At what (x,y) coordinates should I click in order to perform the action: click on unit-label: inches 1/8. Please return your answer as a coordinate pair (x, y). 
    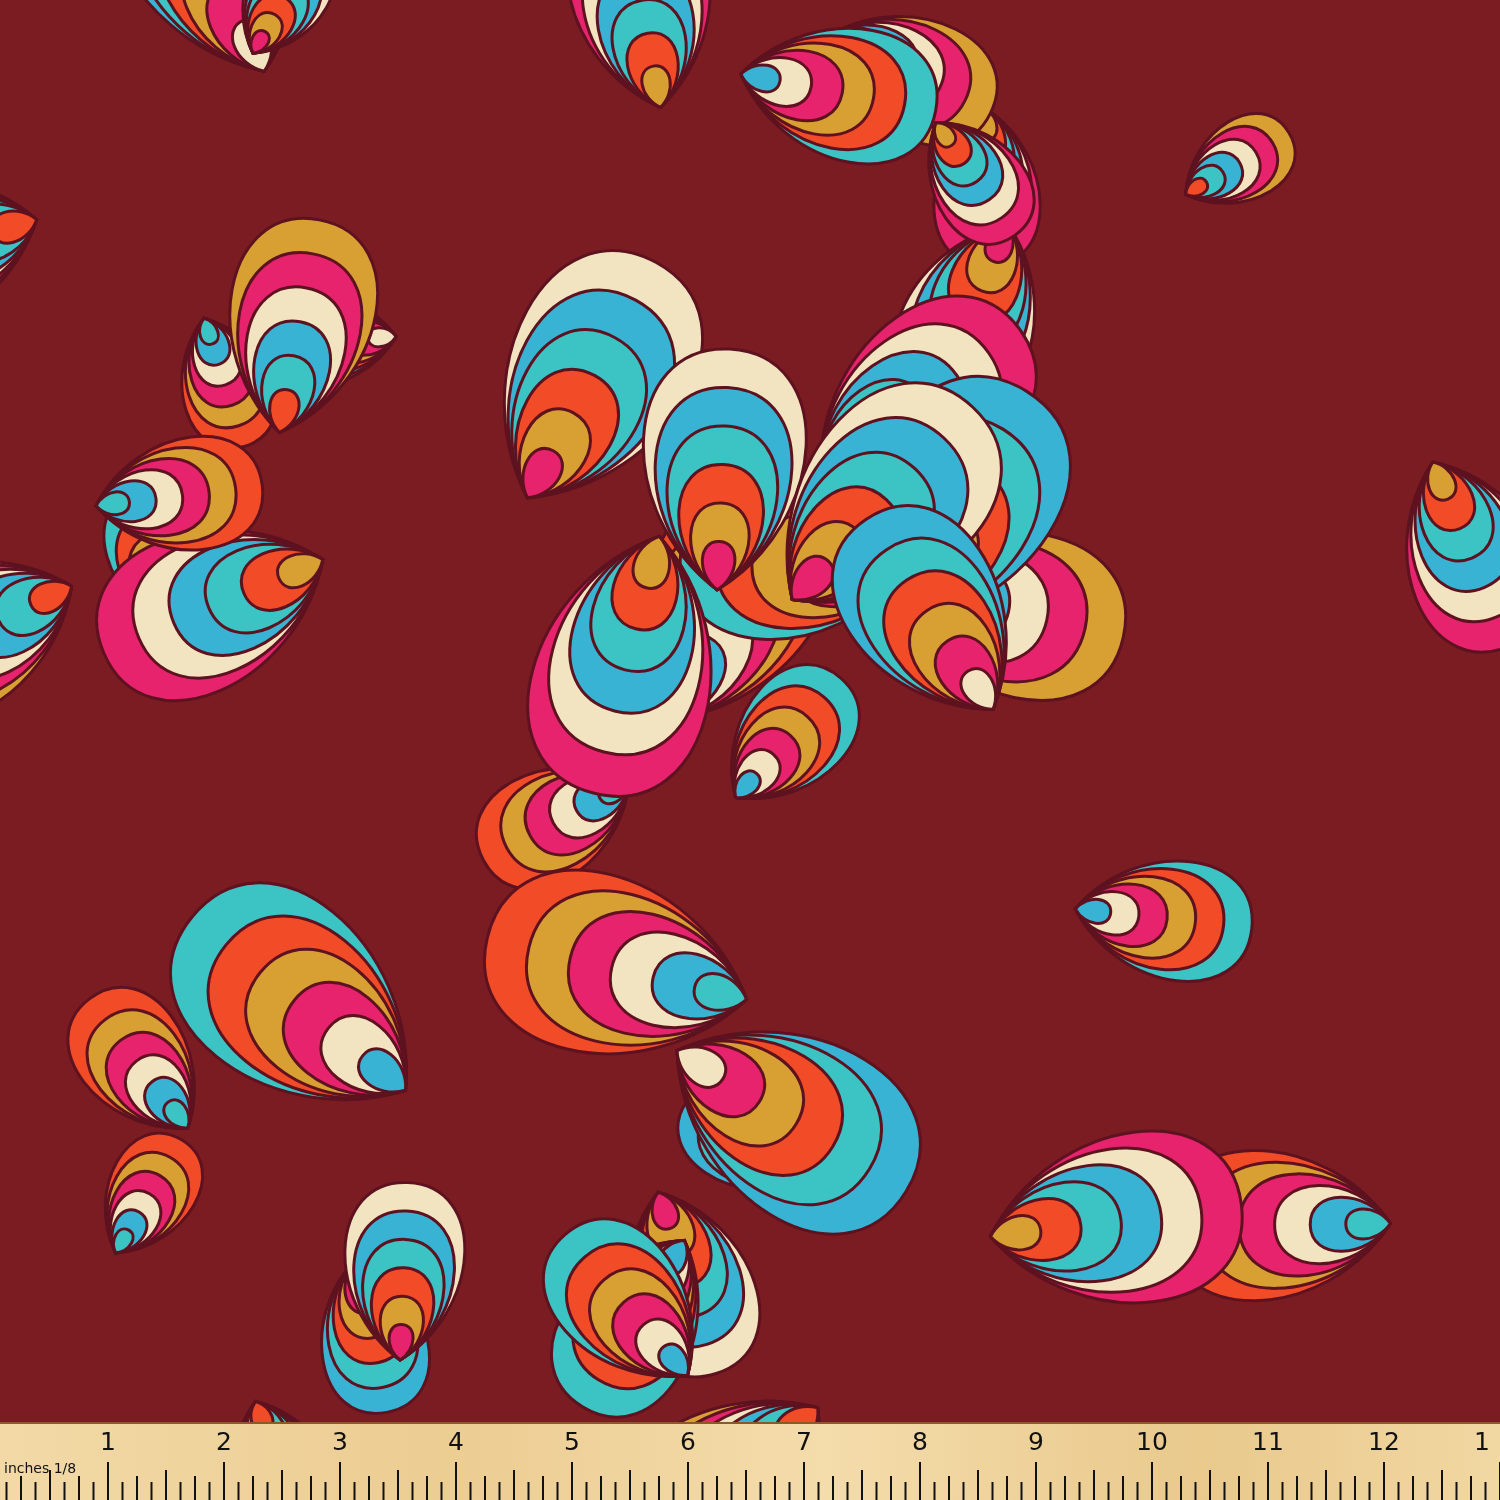
    Looking at the image, I should click on (40, 1468).